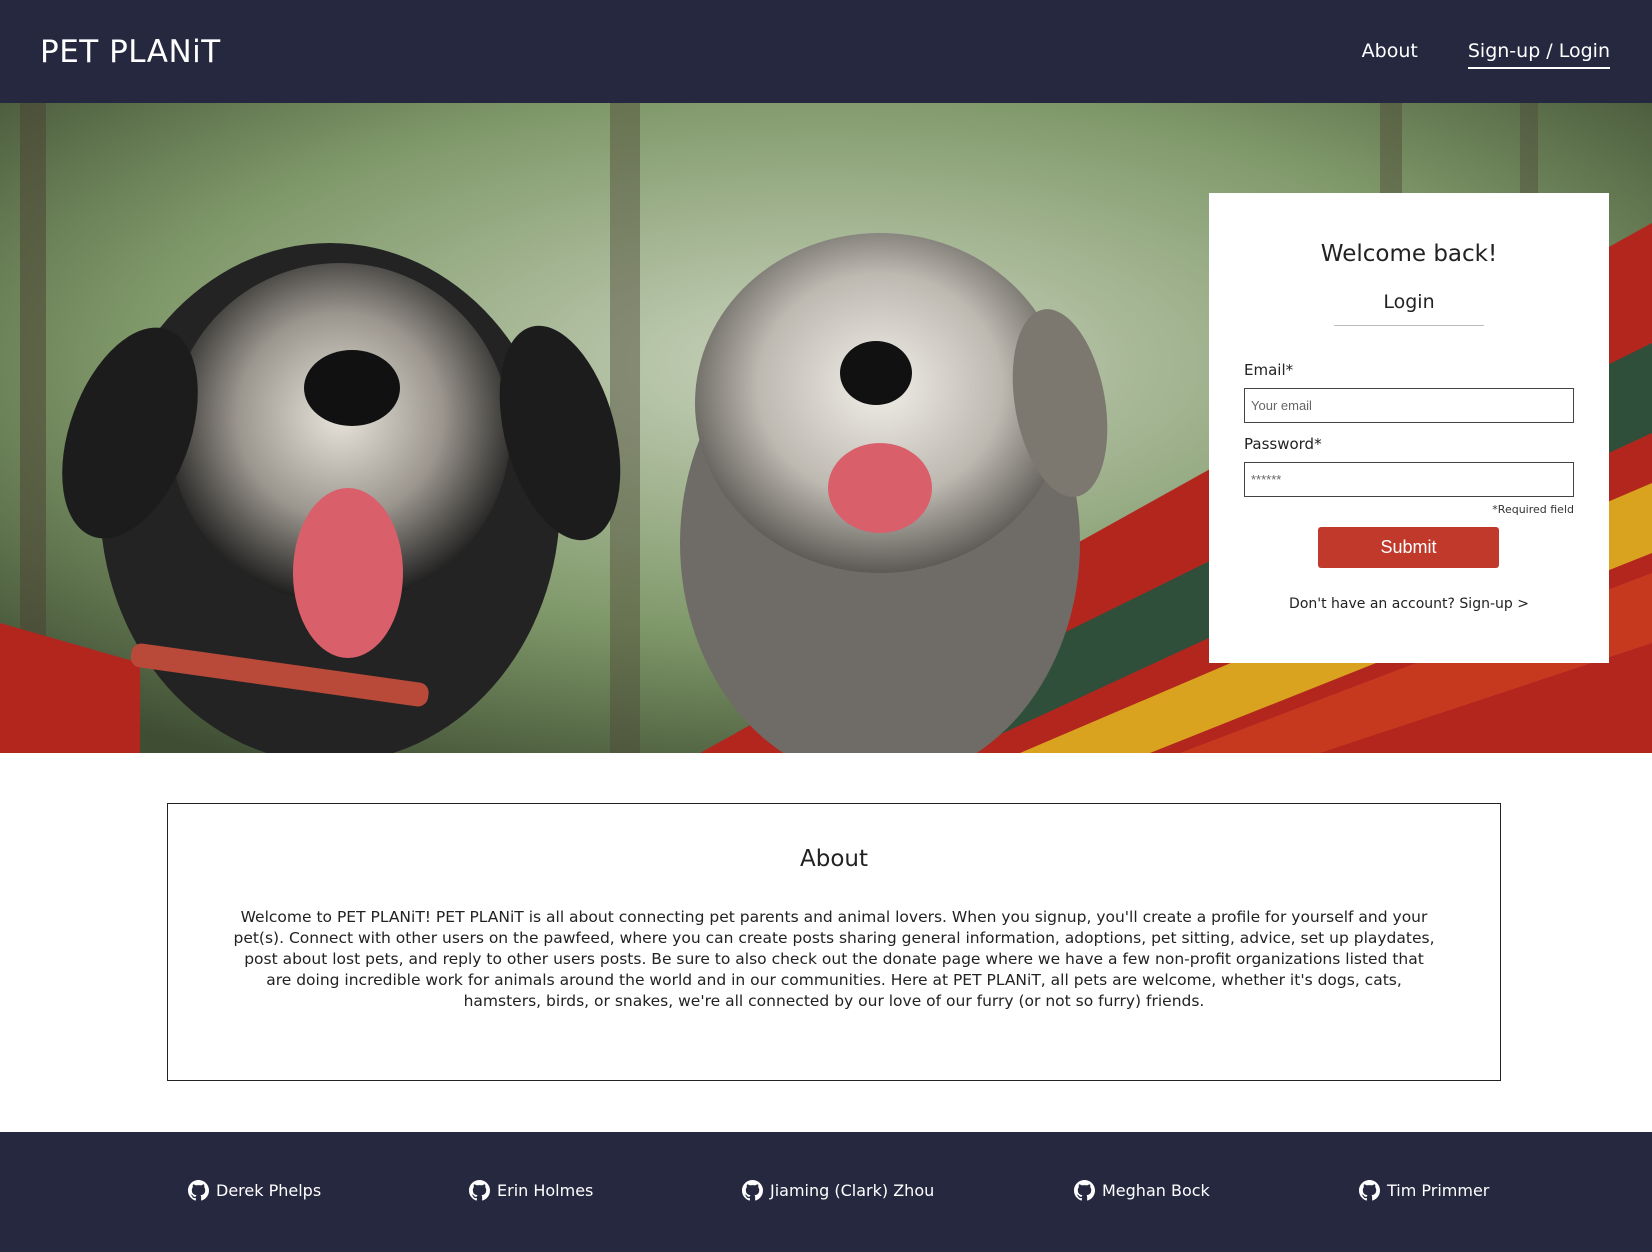 Image resolution: width=1652 pixels, height=1252 pixels. What do you see at coordinates (1438, 1190) in the screenshot?
I see `credit-name: Tim Primmer` at bounding box center [1438, 1190].